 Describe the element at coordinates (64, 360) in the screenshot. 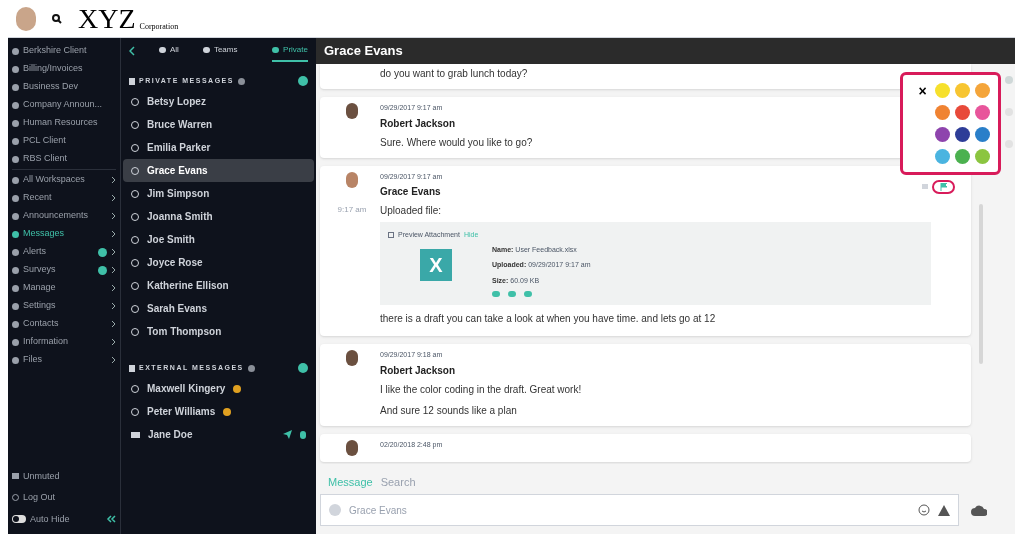

I see `sidebar-item: Files` at that location.